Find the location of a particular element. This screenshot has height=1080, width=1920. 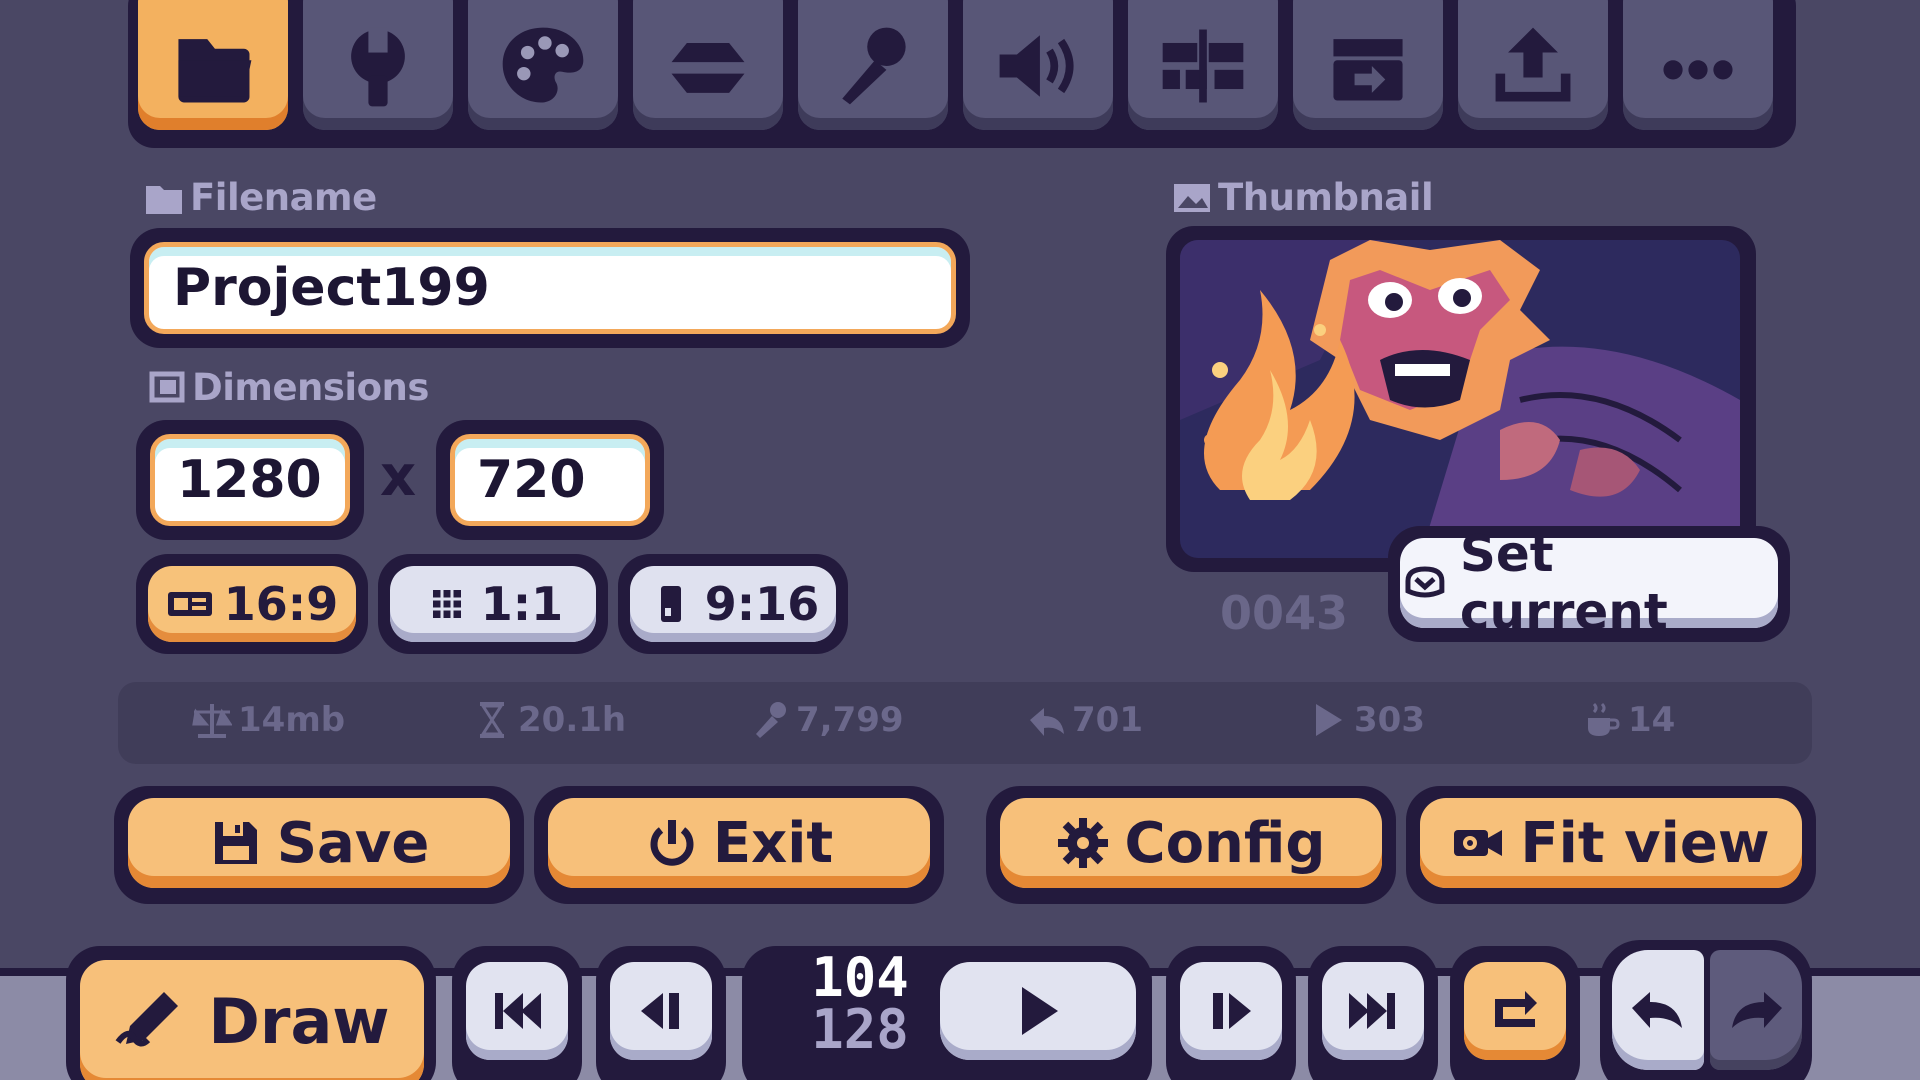

loop-button is located at coordinates (1515, 1011).